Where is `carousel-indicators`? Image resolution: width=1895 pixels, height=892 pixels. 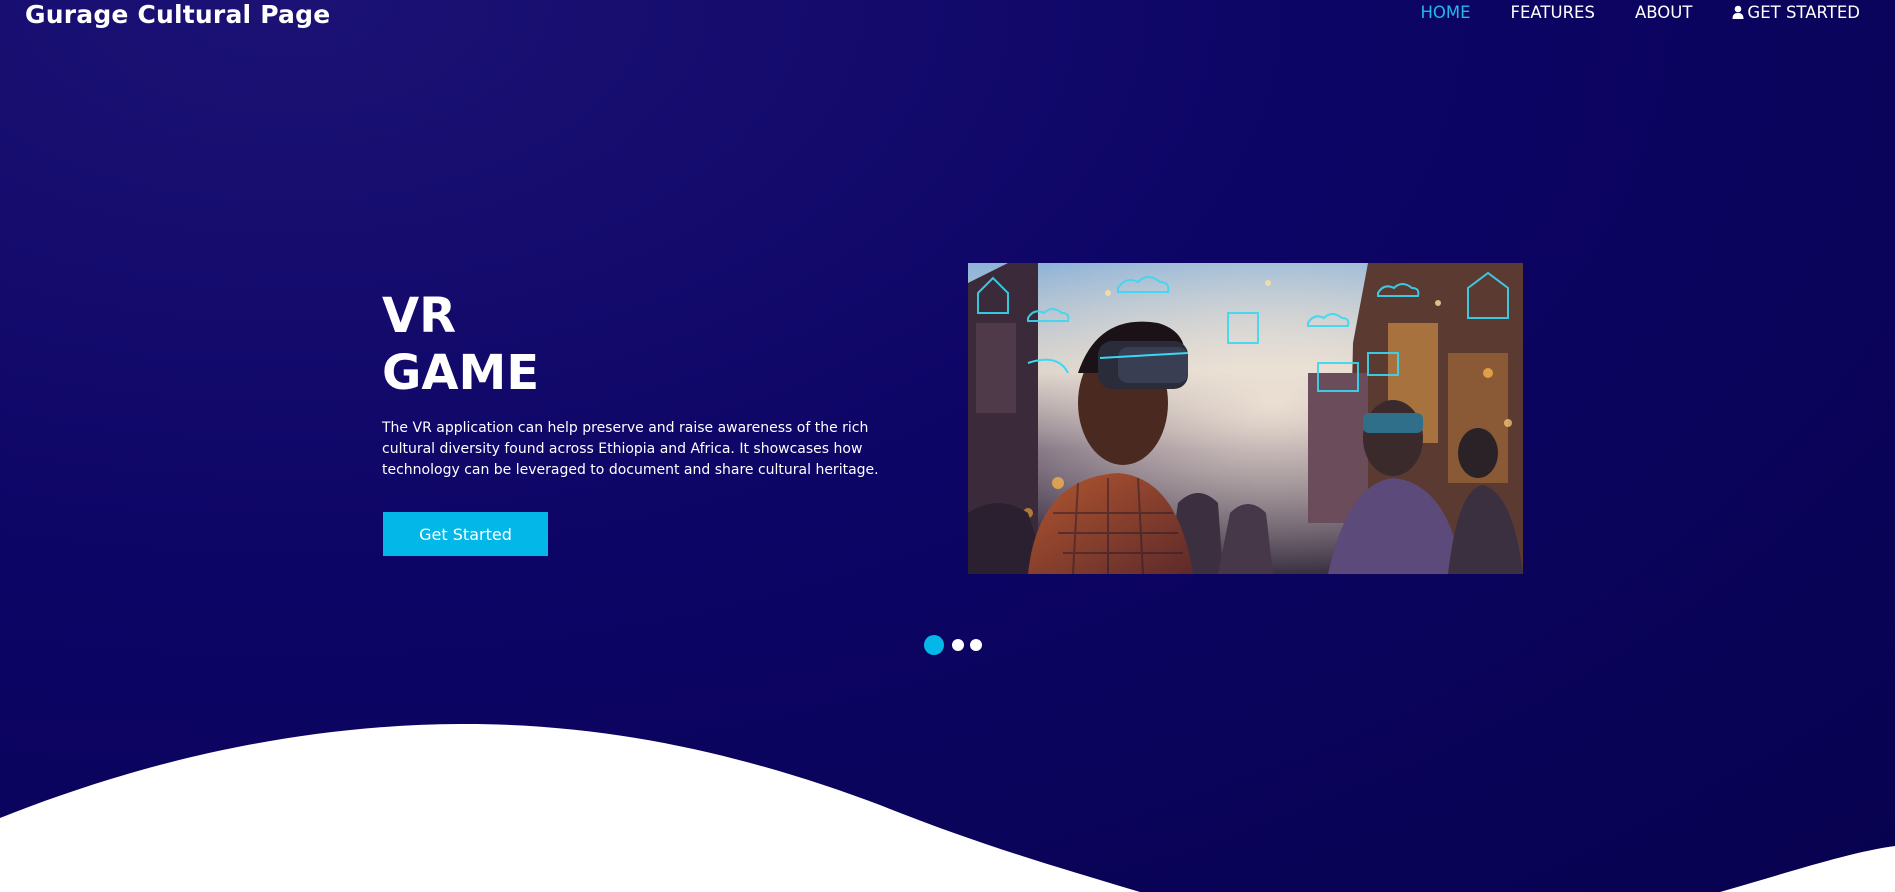 carousel-indicators is located at coordinates (953, 645).